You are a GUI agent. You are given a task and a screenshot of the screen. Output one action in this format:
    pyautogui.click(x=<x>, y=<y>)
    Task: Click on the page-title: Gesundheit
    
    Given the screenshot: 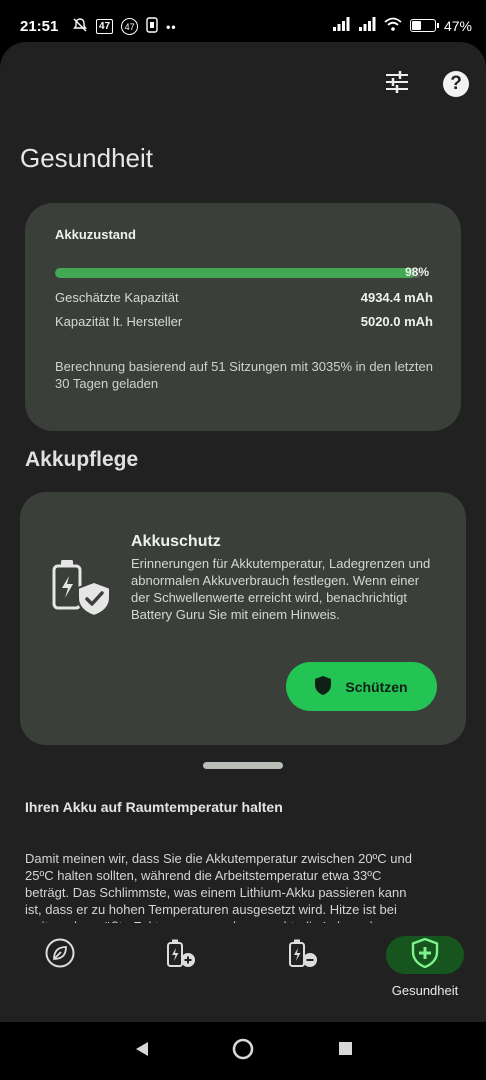 What is the action you would take?
    pyautogui.click(x=86, y=158)
    